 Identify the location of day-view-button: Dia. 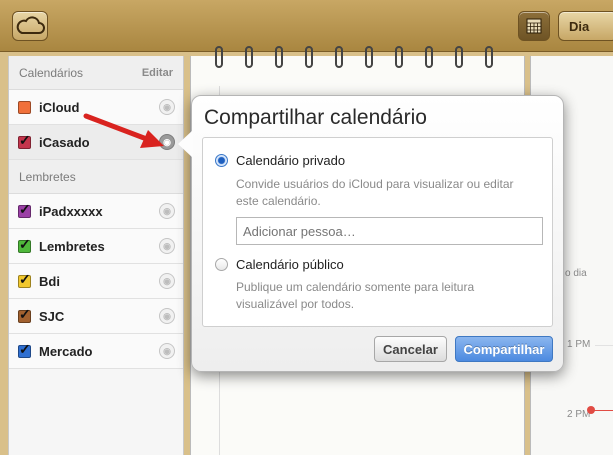
(585, 26).